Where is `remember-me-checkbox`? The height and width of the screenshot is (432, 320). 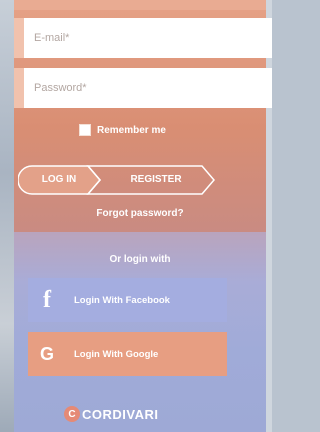
remember-me-checkbox is located at coordinates (85, 130).